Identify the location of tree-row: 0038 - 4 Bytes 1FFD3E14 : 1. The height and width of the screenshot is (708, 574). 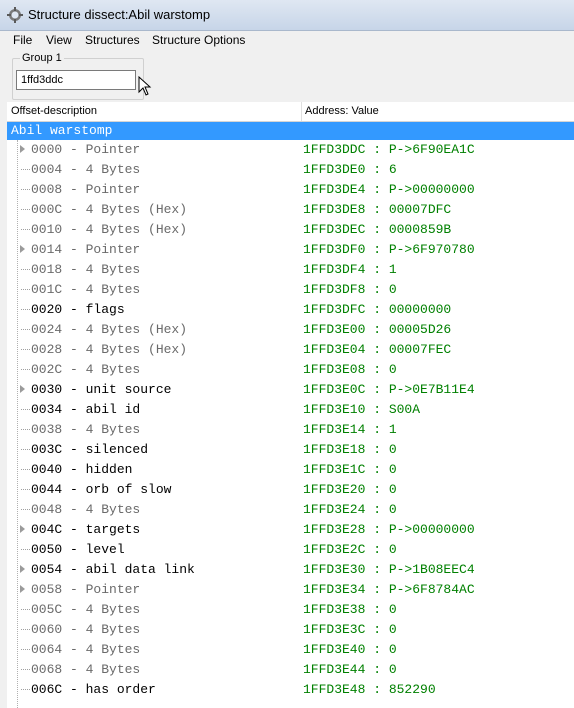
(290, 430).